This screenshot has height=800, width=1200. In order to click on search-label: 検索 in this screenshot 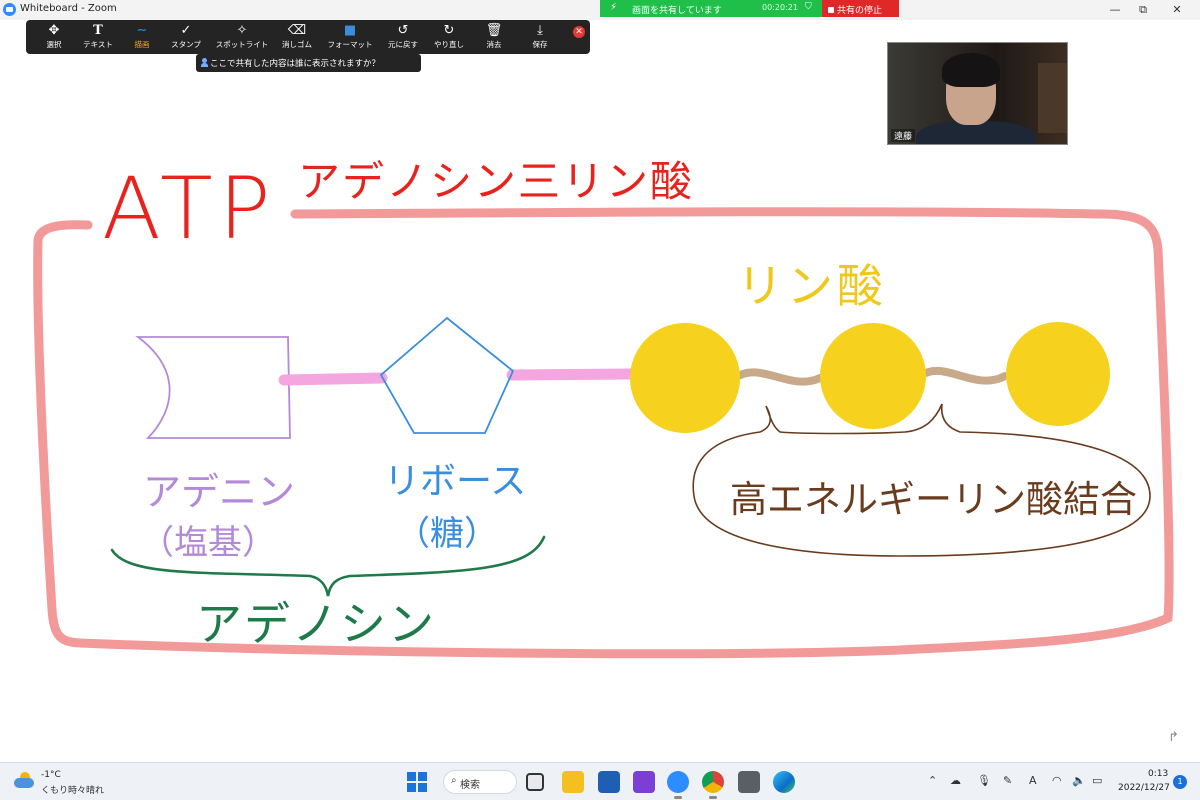, I will do `click(470, 785)`.